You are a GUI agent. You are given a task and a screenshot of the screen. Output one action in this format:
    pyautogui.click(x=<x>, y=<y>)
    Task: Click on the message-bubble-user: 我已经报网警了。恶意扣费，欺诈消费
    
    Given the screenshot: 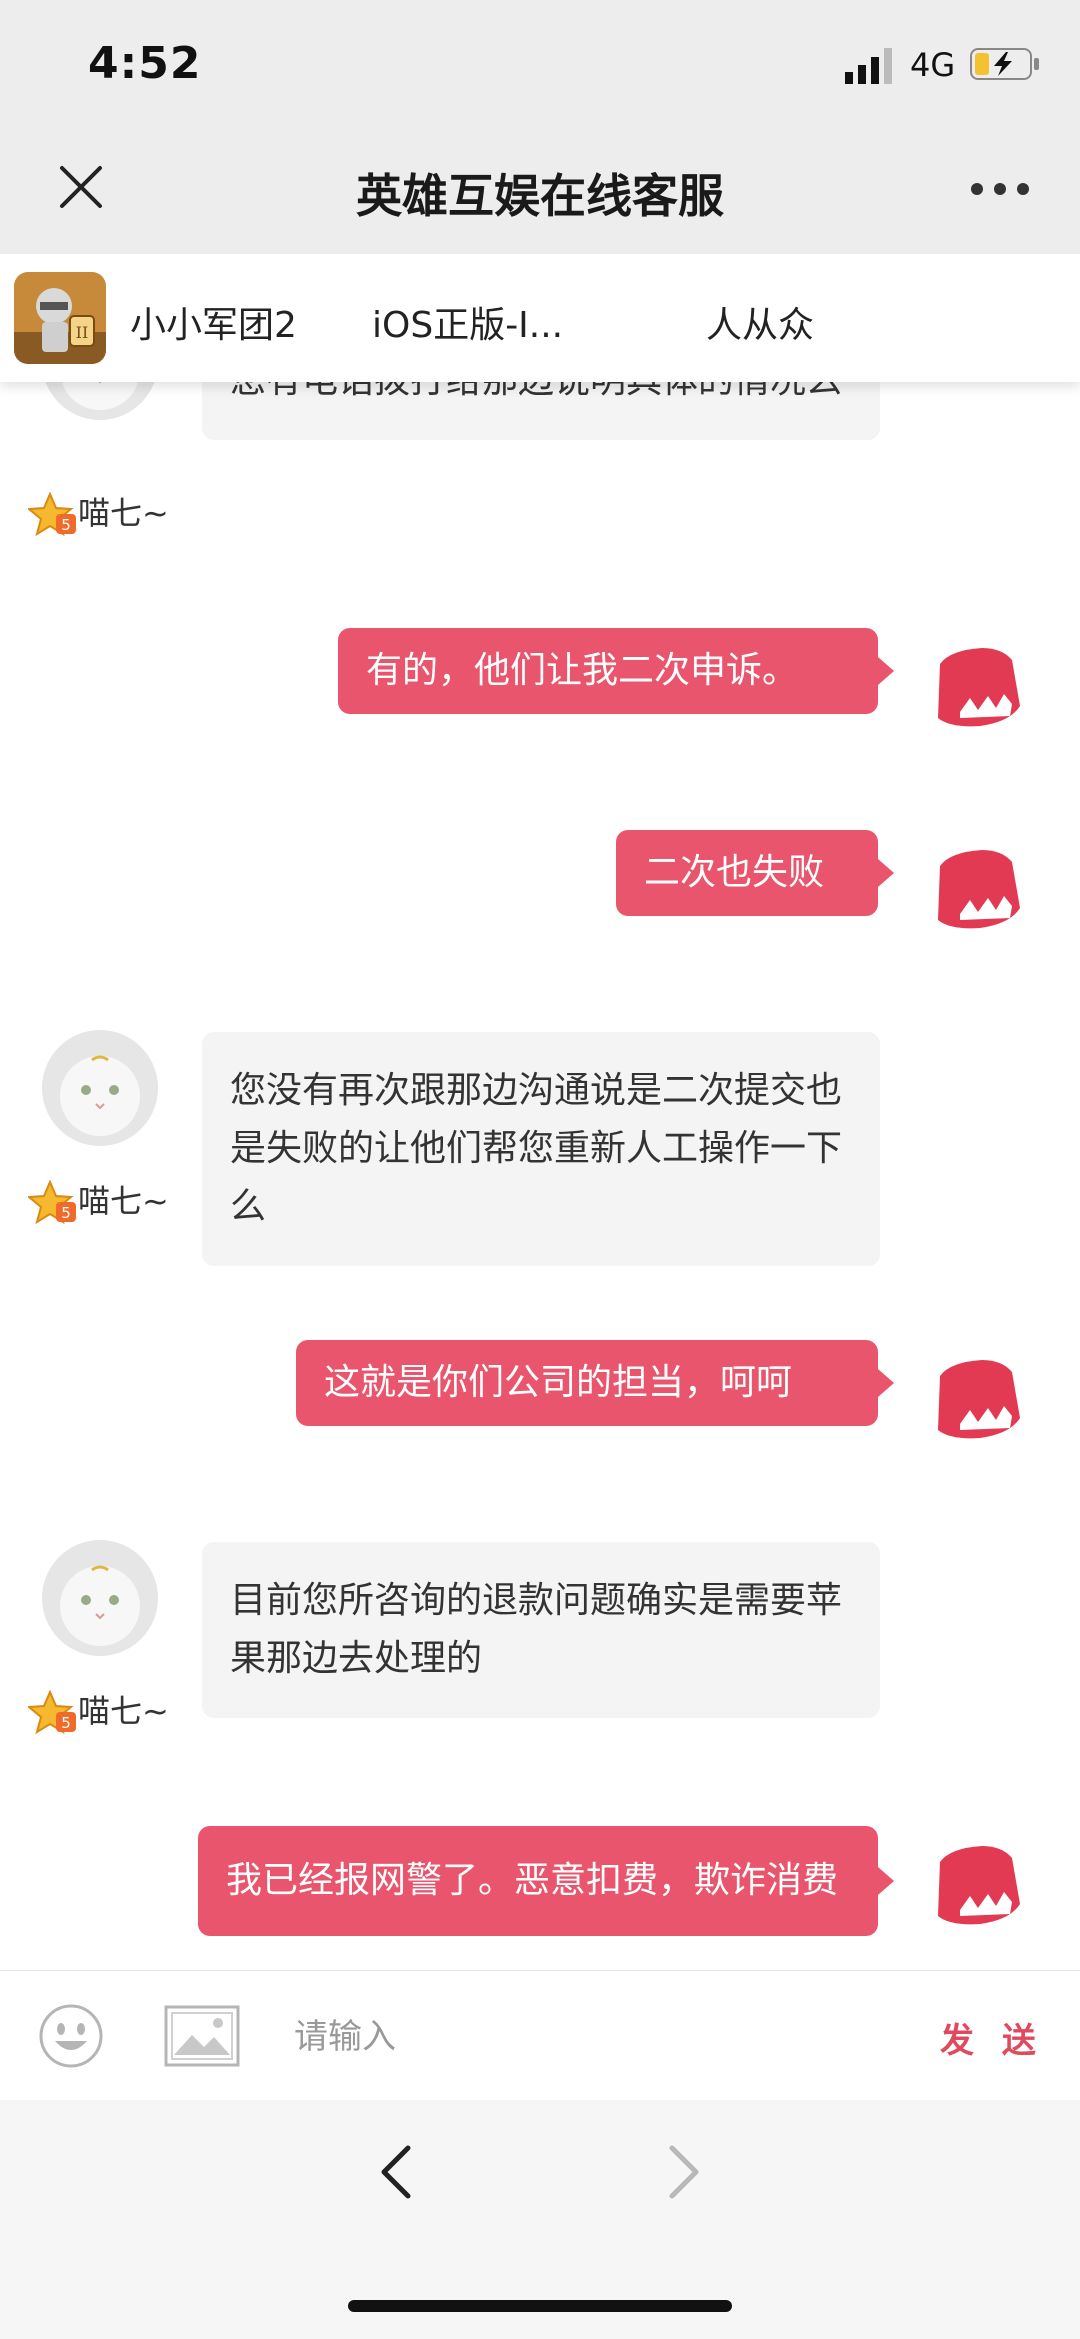 What is the action you would take?
    pyautogui.click(x=546, y=1881)
    